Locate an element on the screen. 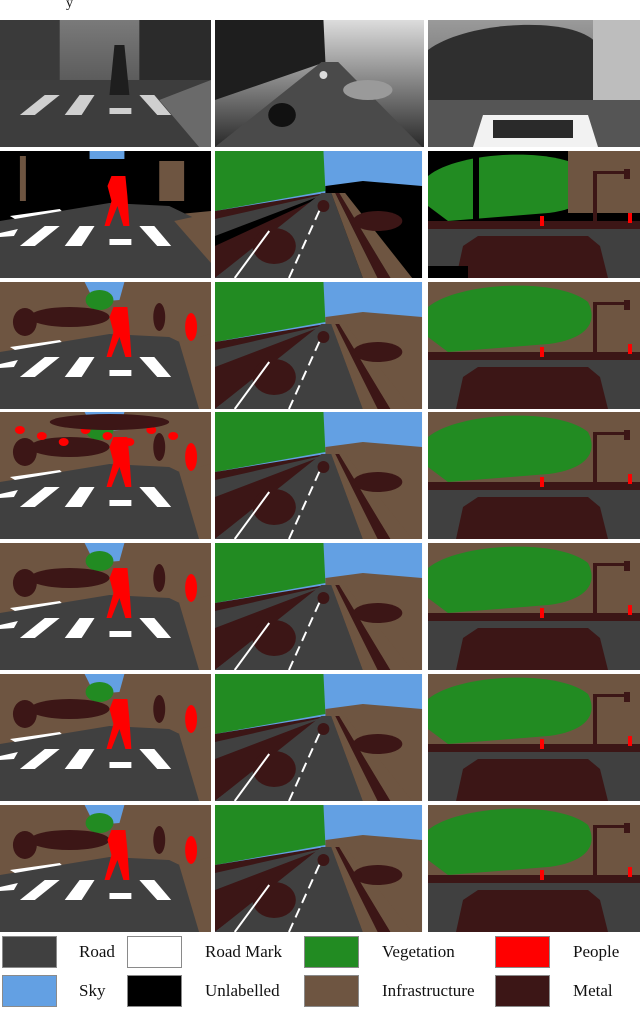  legend-label-sky: Sky is located at coordinates (92, 990).